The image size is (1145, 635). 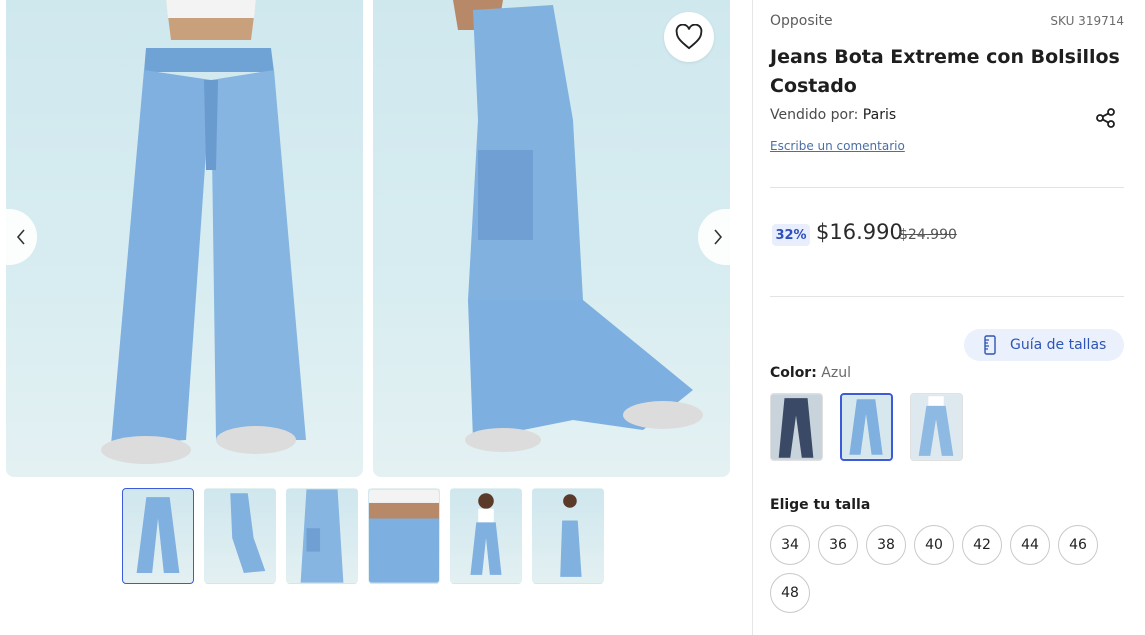 I want to click on size-option-42: 42, so click(x=982, y=545).